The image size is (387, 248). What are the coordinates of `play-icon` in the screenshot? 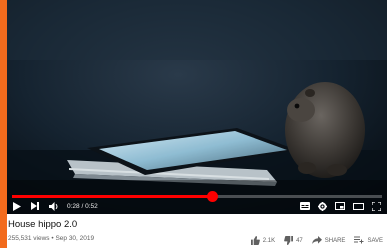 It's located at (17, 206).